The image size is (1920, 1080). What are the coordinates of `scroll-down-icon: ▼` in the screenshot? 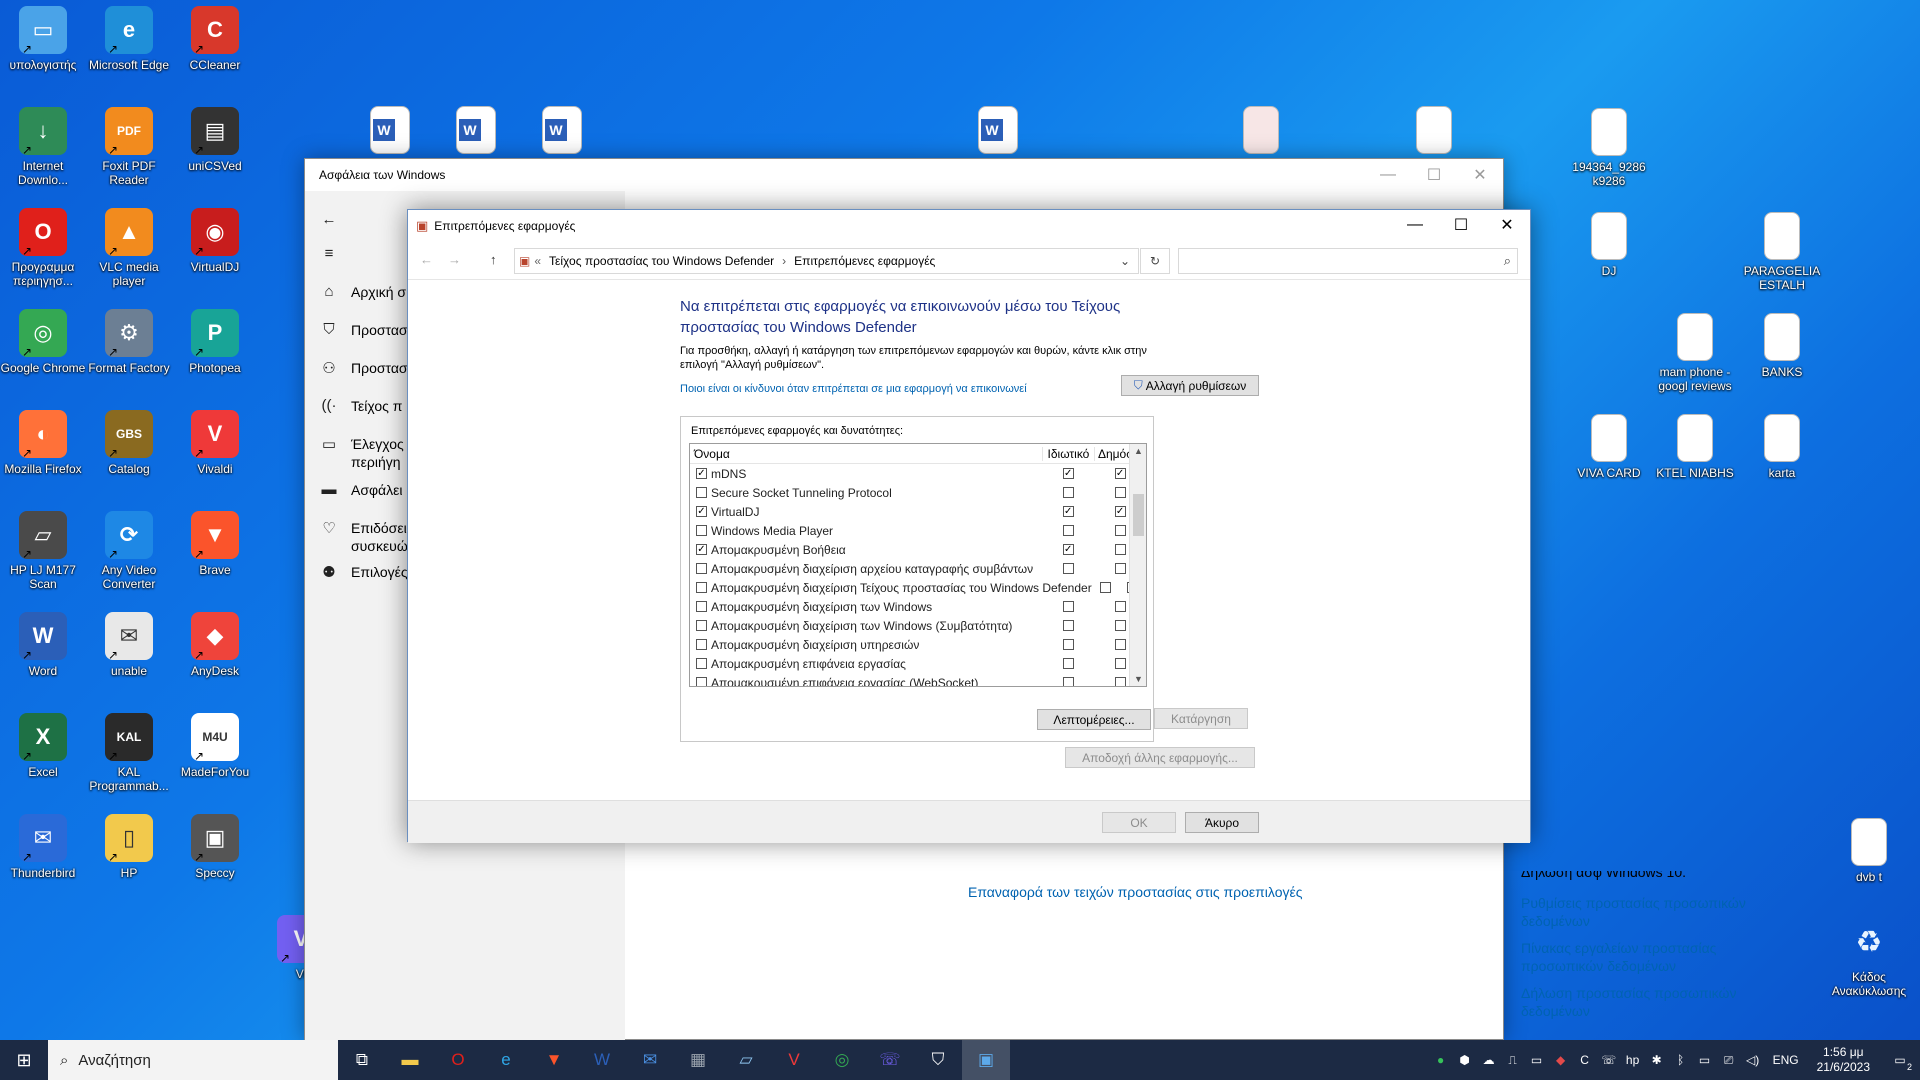 It's located at (1138, 679).